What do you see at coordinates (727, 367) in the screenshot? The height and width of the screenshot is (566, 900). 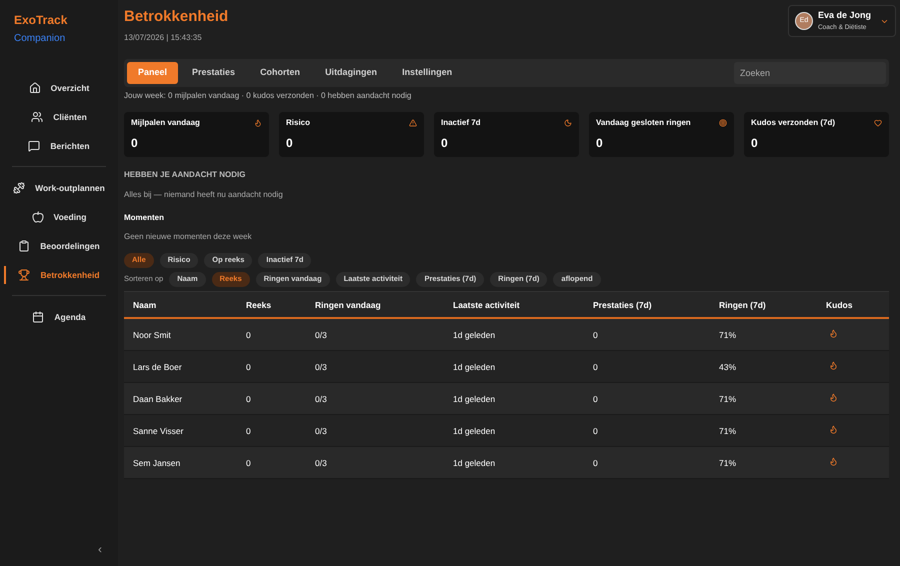 I see `table-cell: 43%` at bounding box center [727, 367].